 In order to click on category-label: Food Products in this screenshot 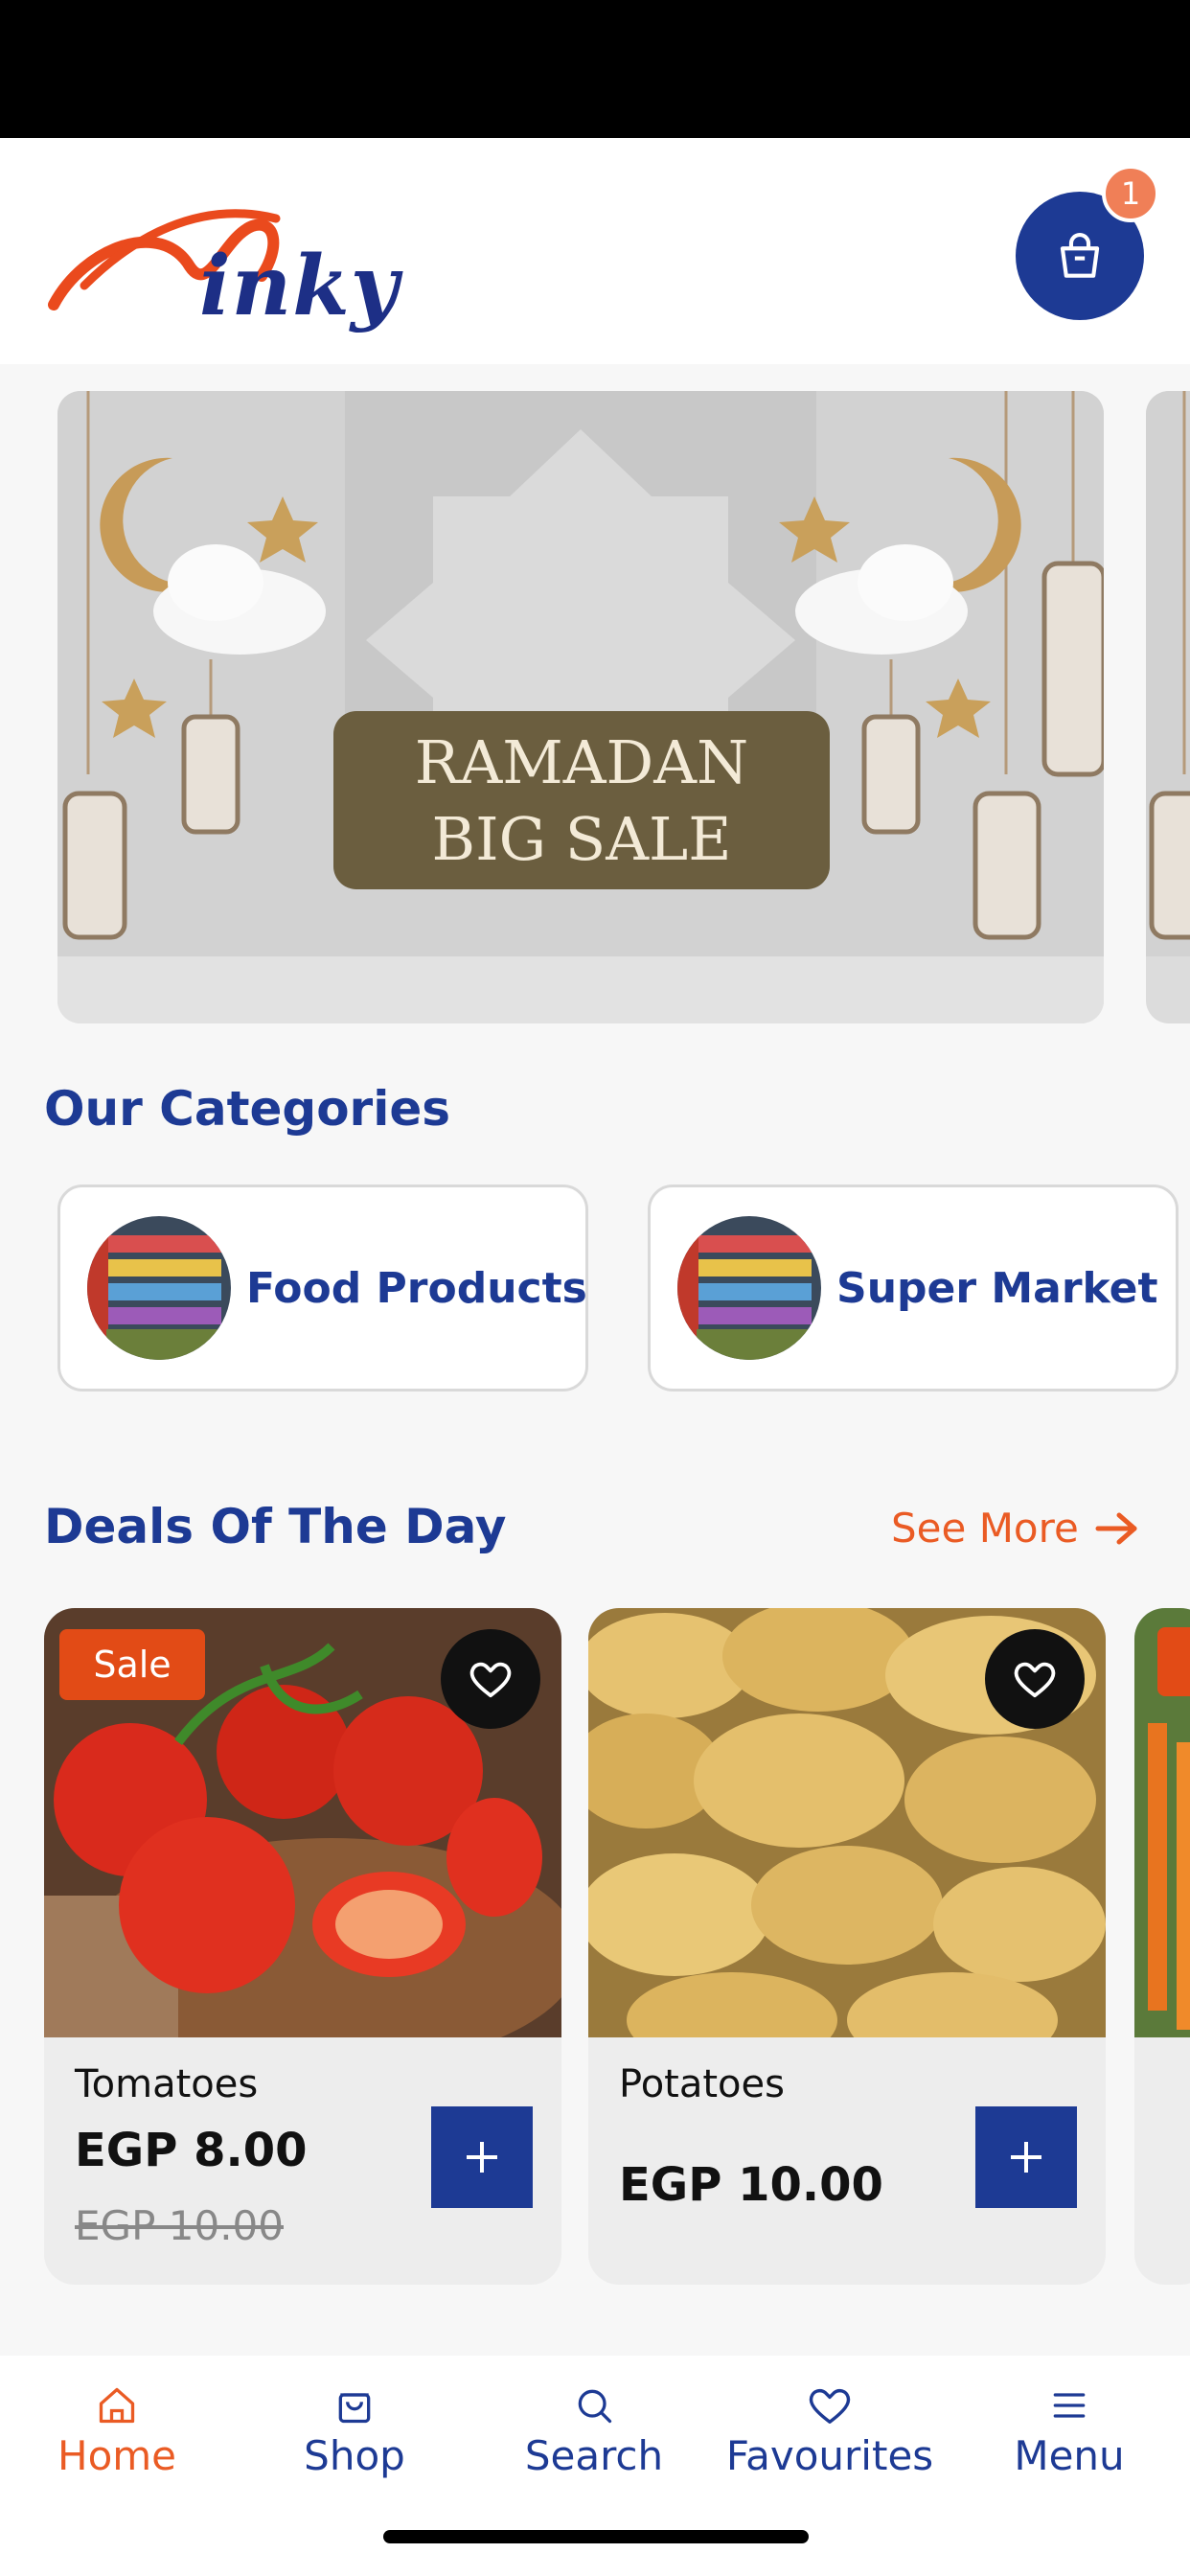, I will do `click(417, 1288)`.